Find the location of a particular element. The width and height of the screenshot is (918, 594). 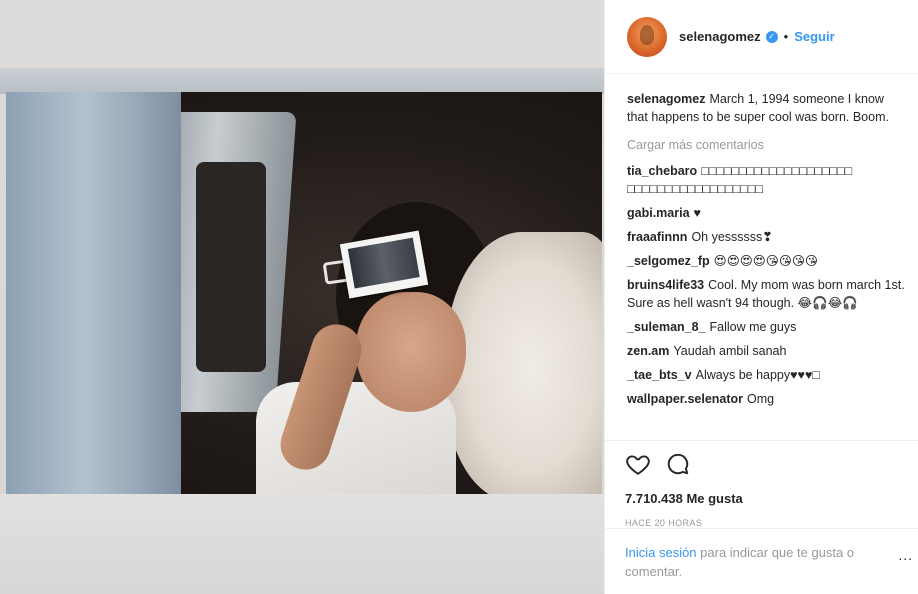

comment-text: Always be happy♥♥♥□ is located at coordinates (757, 375).